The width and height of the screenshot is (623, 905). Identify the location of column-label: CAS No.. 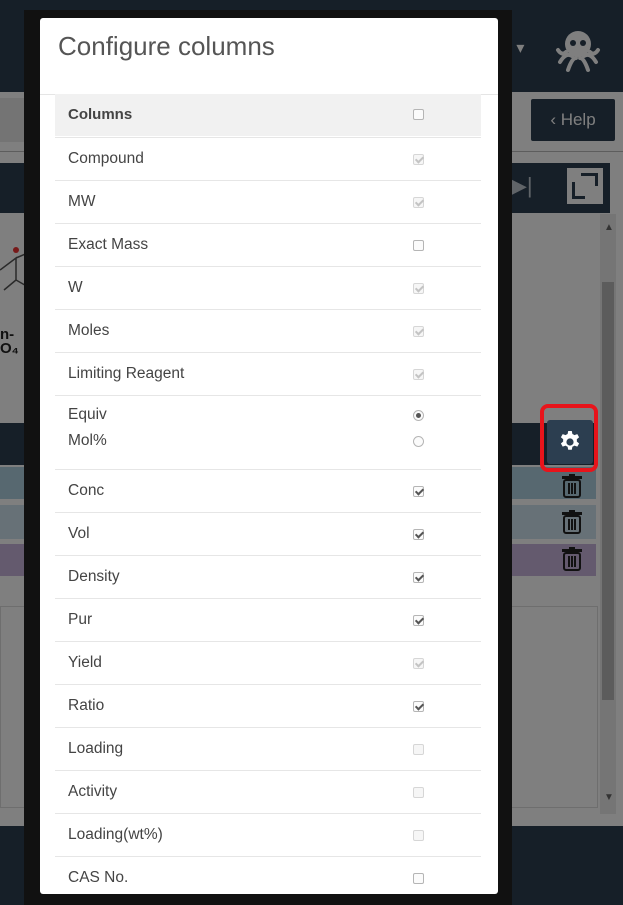
(98, 877).